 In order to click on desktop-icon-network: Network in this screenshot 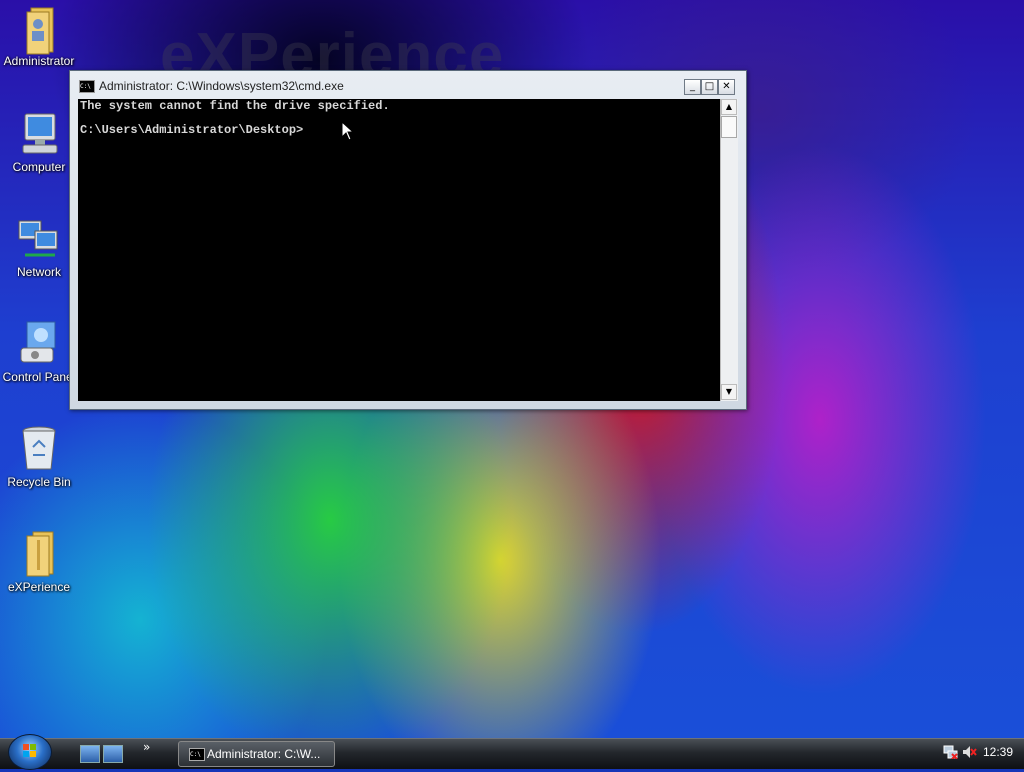, I will do `click(39, 247)`.